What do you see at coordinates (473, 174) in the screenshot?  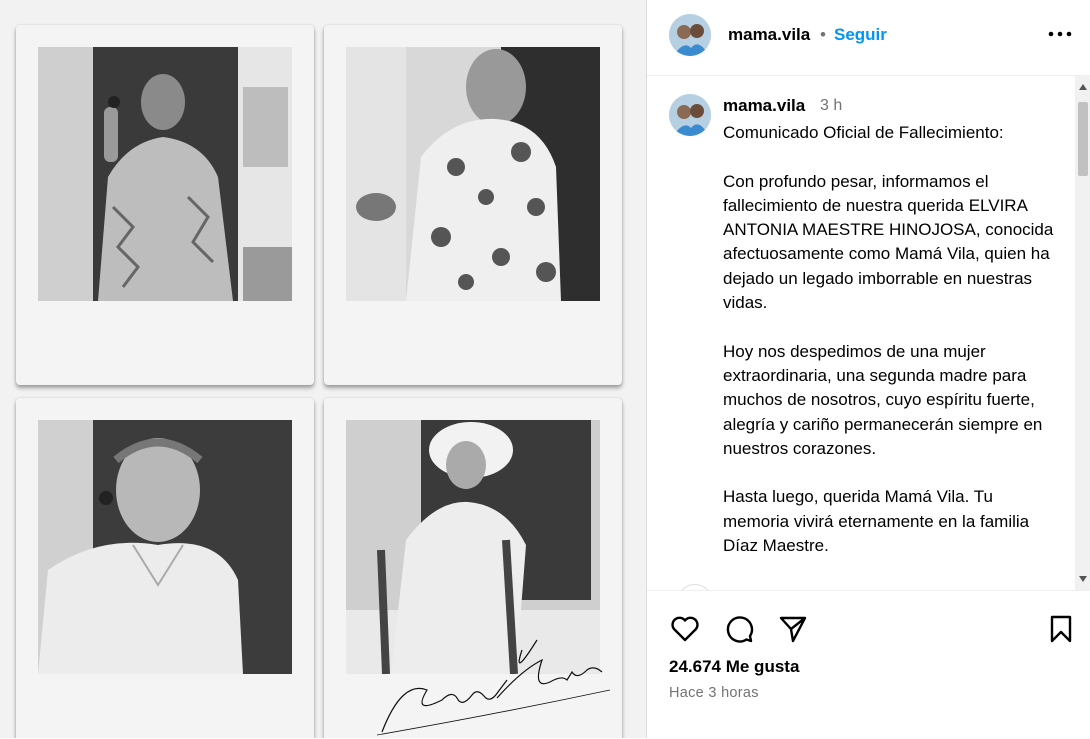 I see `photo-woman-laughing` at bounding box center [473, 174].